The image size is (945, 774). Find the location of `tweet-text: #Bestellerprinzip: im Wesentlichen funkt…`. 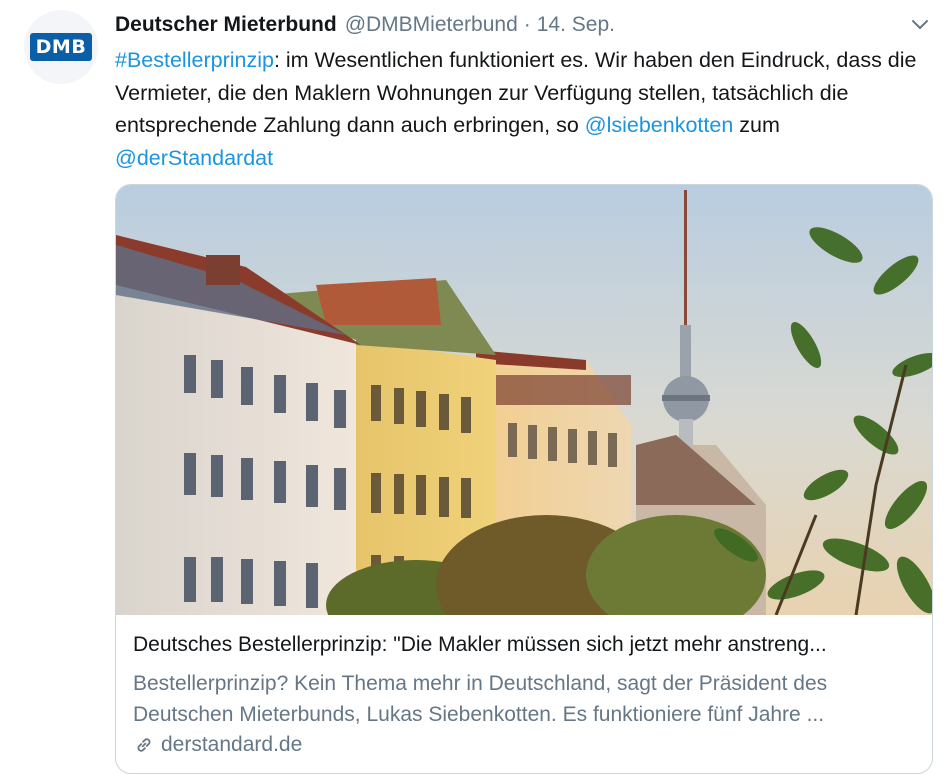

tweet-text: #Bestellerprinzip: im Wesentlichen funkt… is located at coordinates (517, 109).